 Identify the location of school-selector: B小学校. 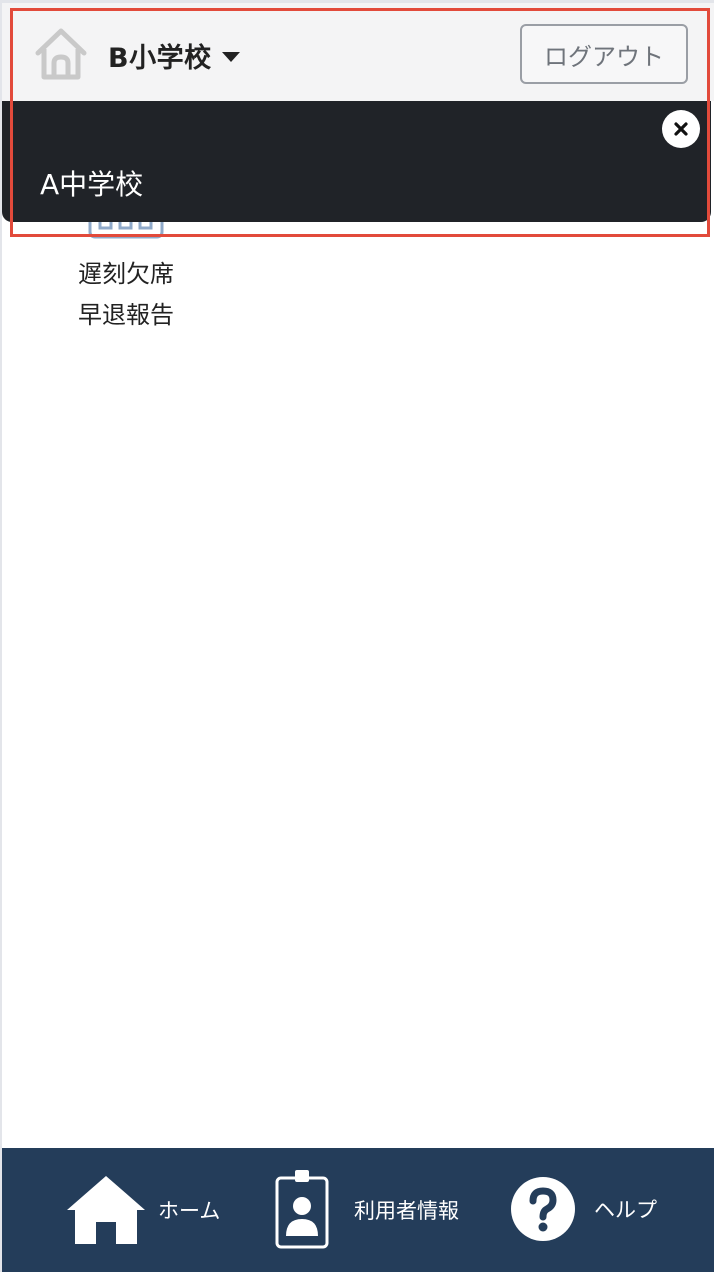
(174, 55).